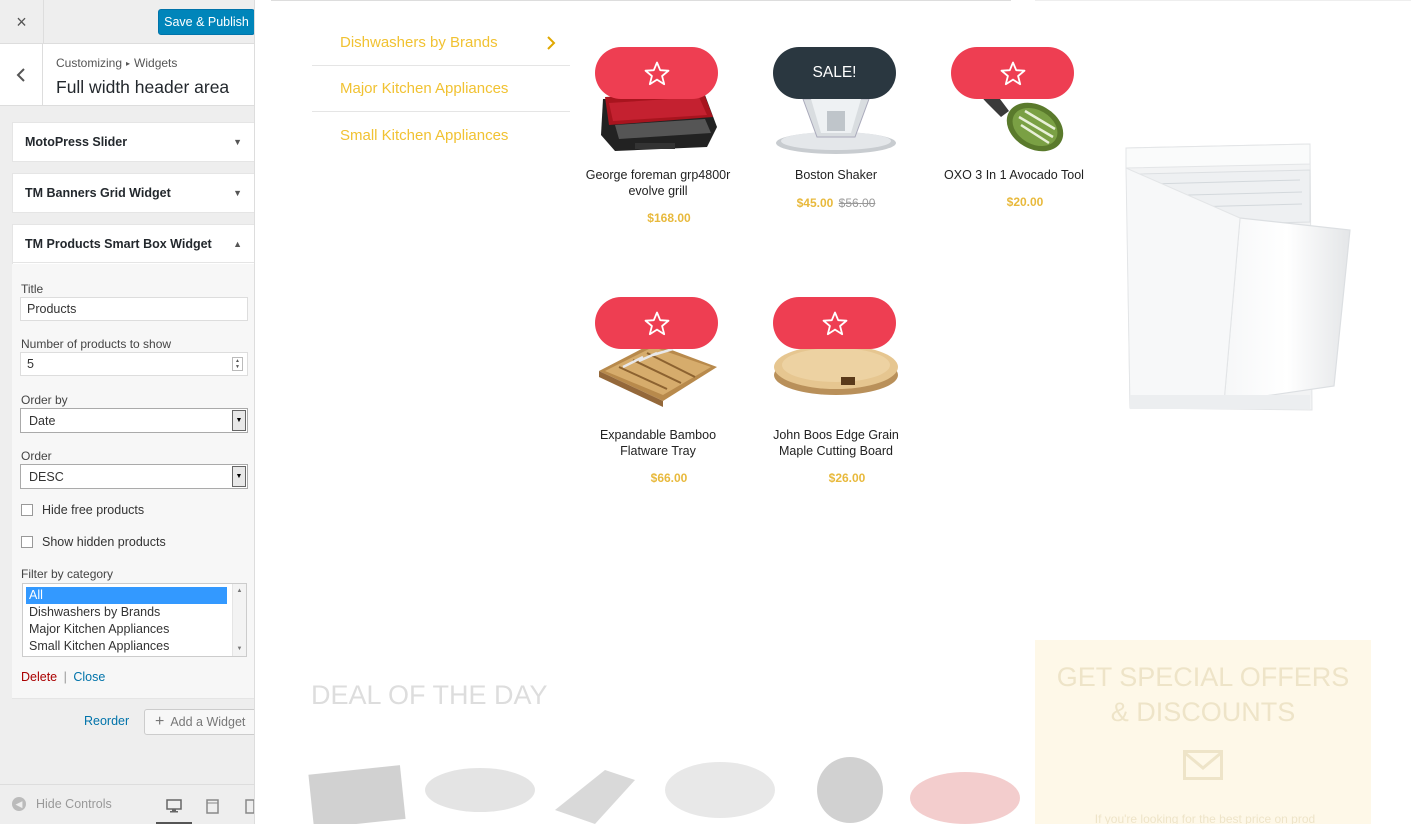 The width and height of the screenshot is (1411, 824). Describe the element at coordinates (424, 88) in the screenshot. I see `category-label: Major Kitchen Appliances` at that location.